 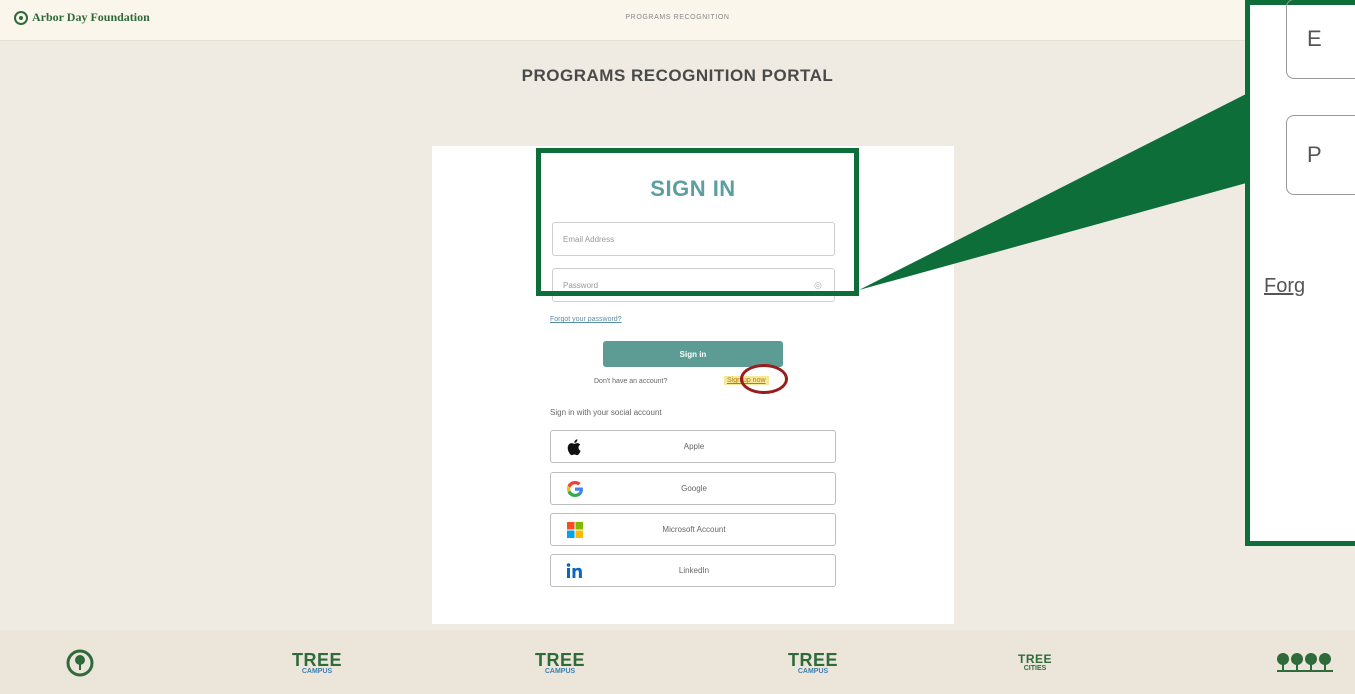 I want to click on no-account-text: Don't have an account?, so click(x=631, y=381).